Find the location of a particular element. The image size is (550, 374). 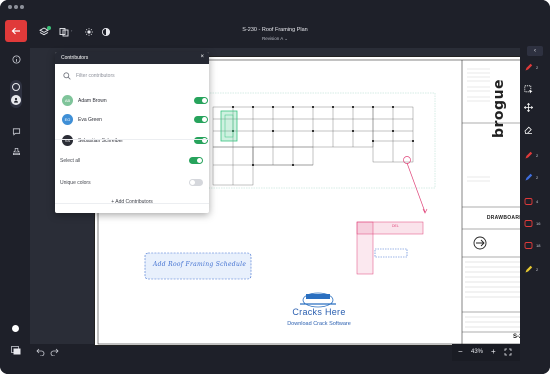

tool-count: 4 is located at coordinates (537, 201).